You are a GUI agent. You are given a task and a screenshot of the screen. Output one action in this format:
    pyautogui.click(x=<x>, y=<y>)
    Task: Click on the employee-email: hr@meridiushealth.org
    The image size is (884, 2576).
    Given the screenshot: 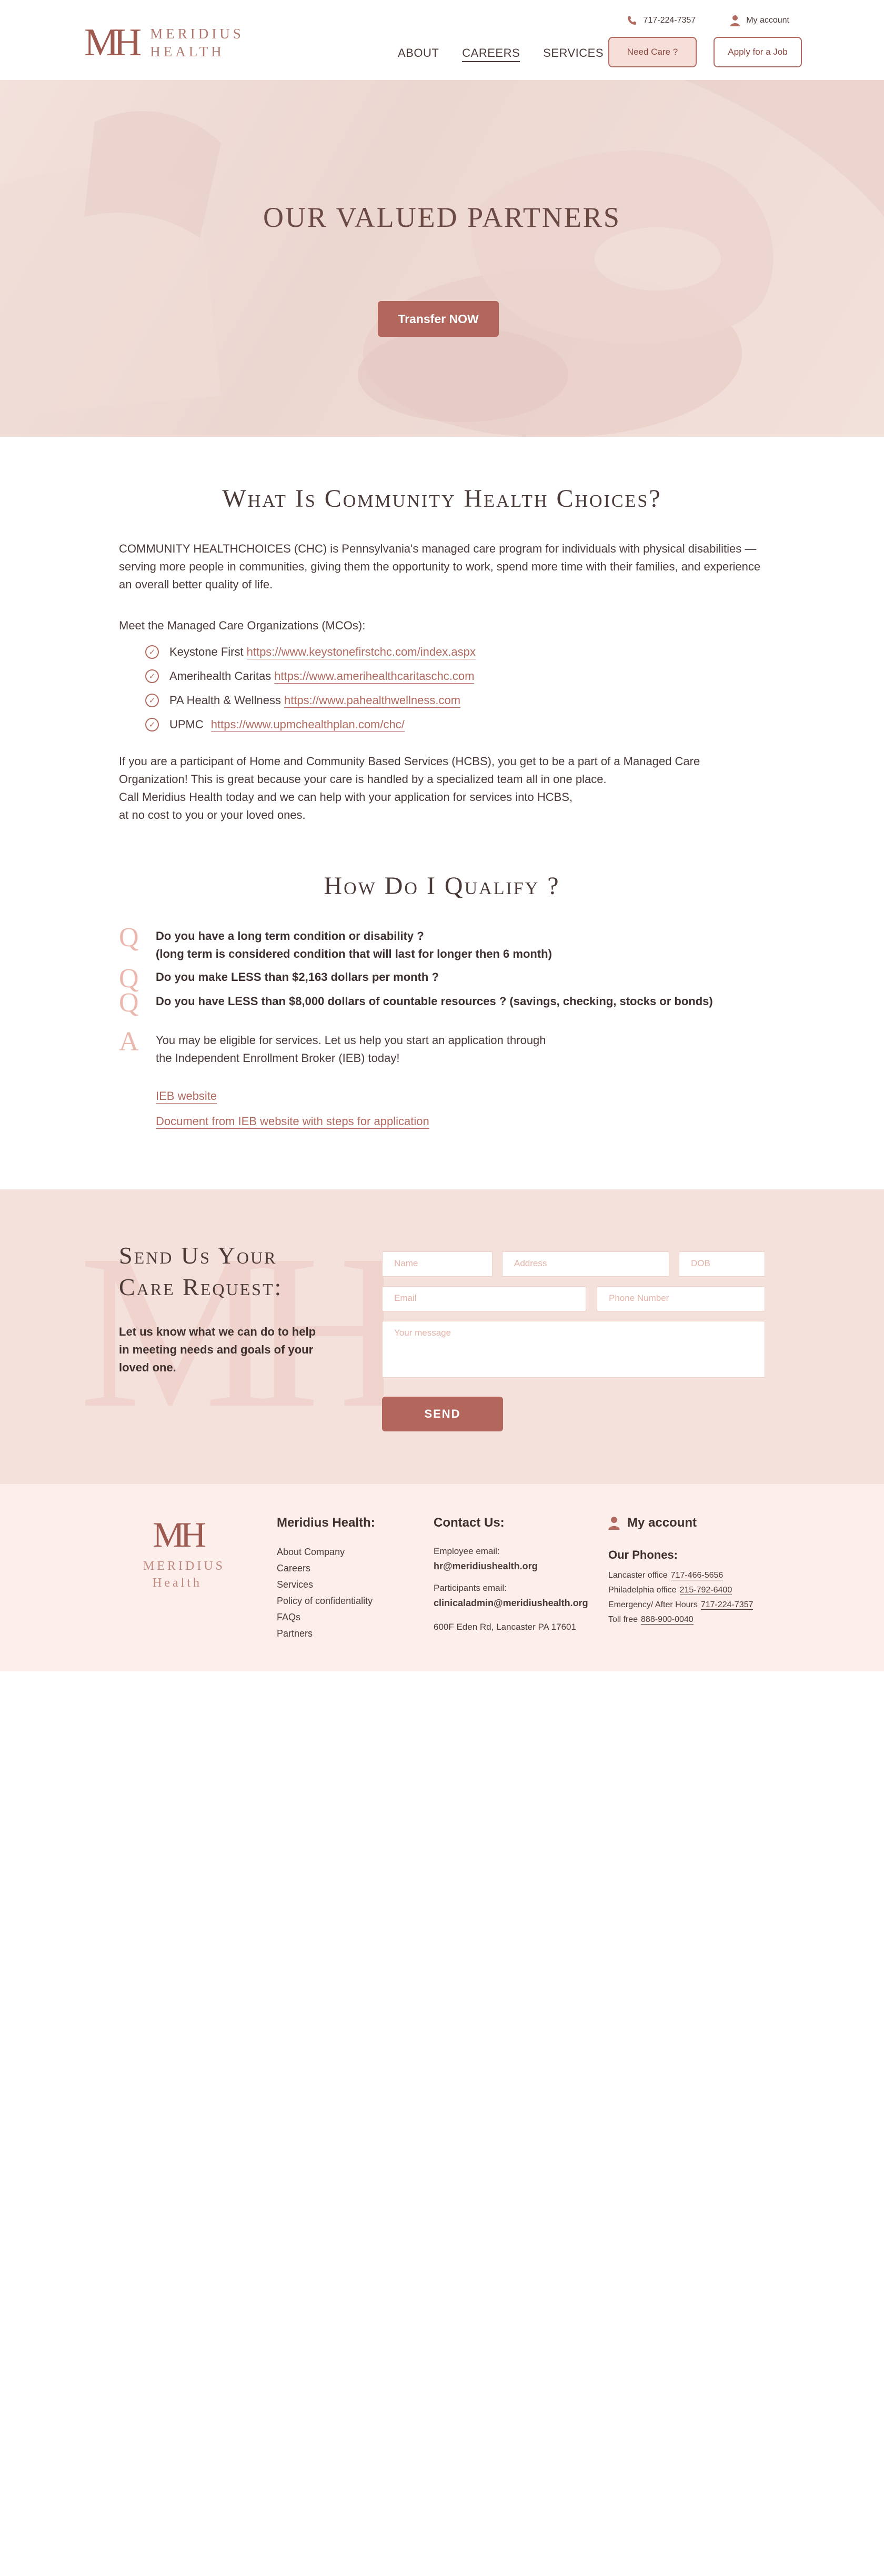 What is the action you would take?
    pyautogui.click(x=511, y=1566)
    